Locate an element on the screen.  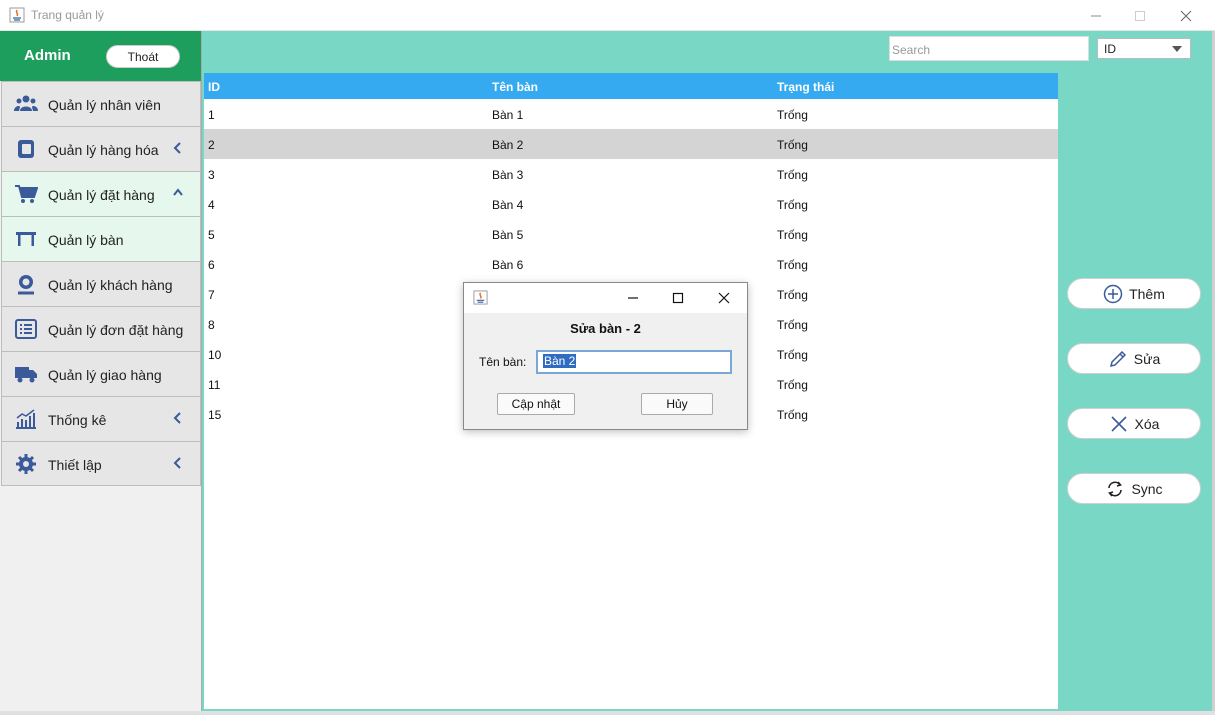
table-row: 4 Bàn 4 Trống is located at coordinates (631, 204).